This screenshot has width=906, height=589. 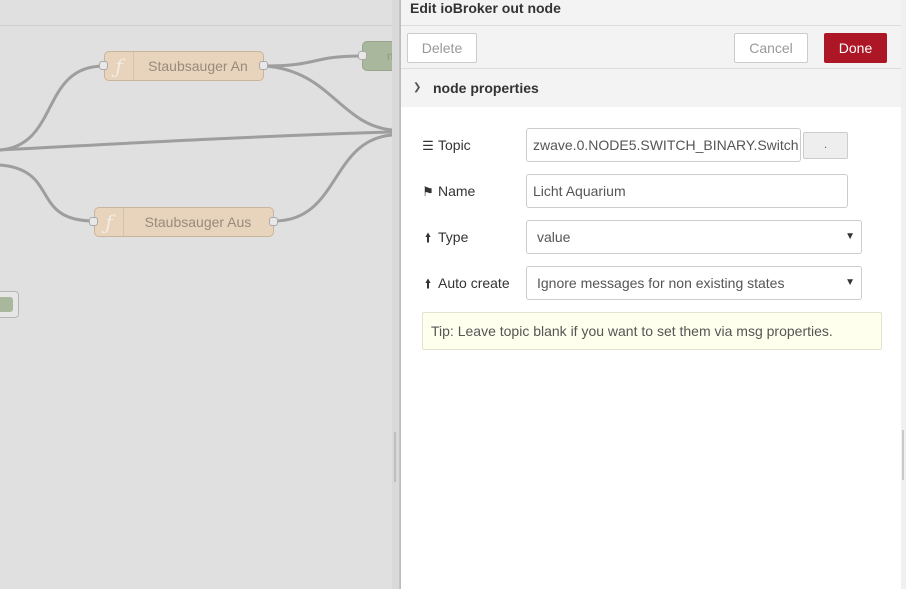 What do you see at coordinates (651, 13) in the screenshot?
I see `tray-title: Edit ioBroker out node` at bounding box center [651, 13].